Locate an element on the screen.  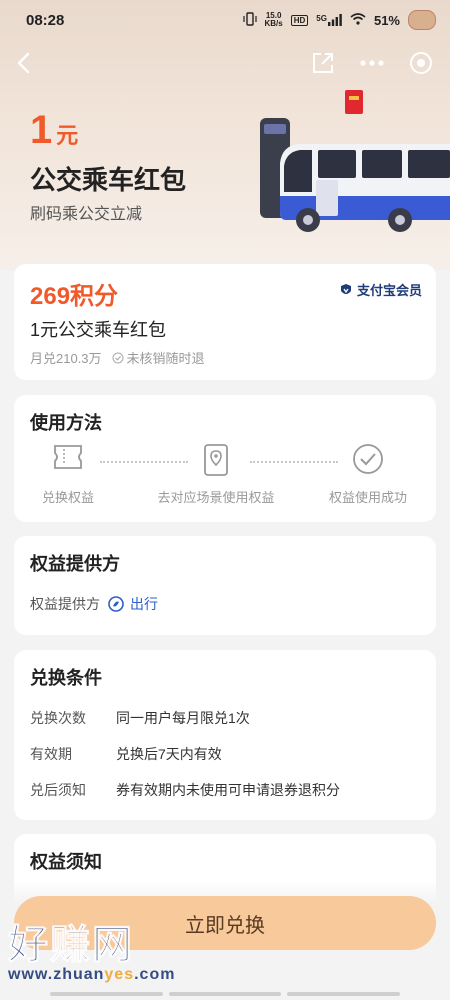
condition-row: 兑后须知 券有效期内未使用可申请退券退积分 is located at coordinates (185, 790).